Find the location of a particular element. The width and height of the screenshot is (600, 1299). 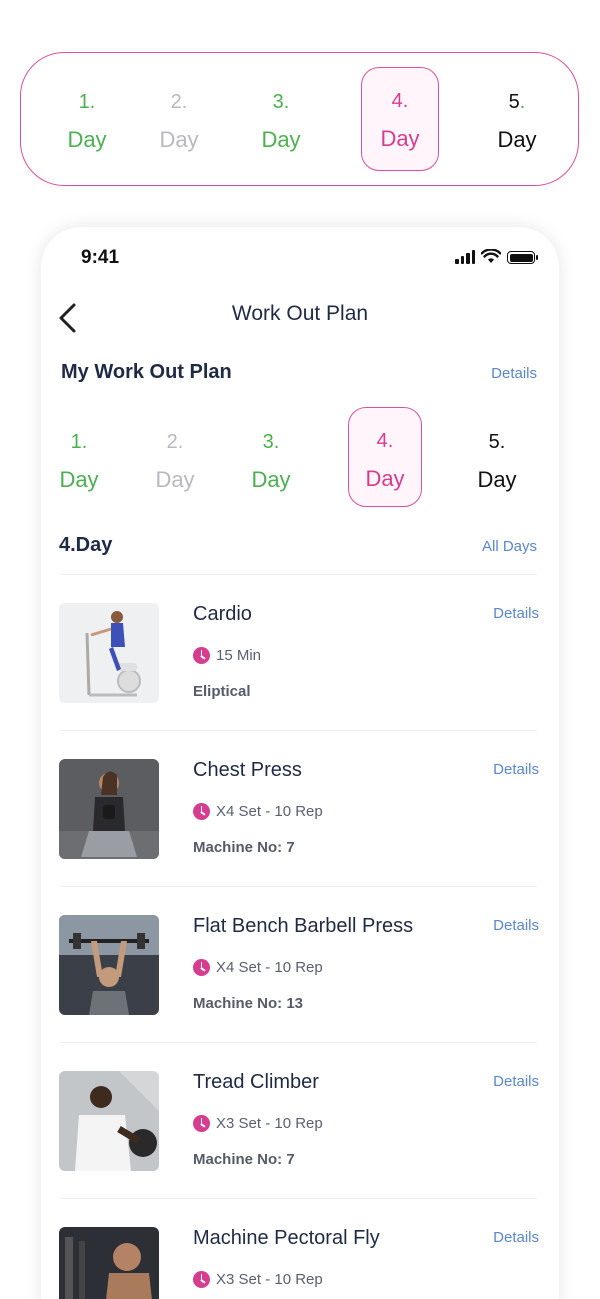

status-time: 9:41 is located at coordinates (100, 257).